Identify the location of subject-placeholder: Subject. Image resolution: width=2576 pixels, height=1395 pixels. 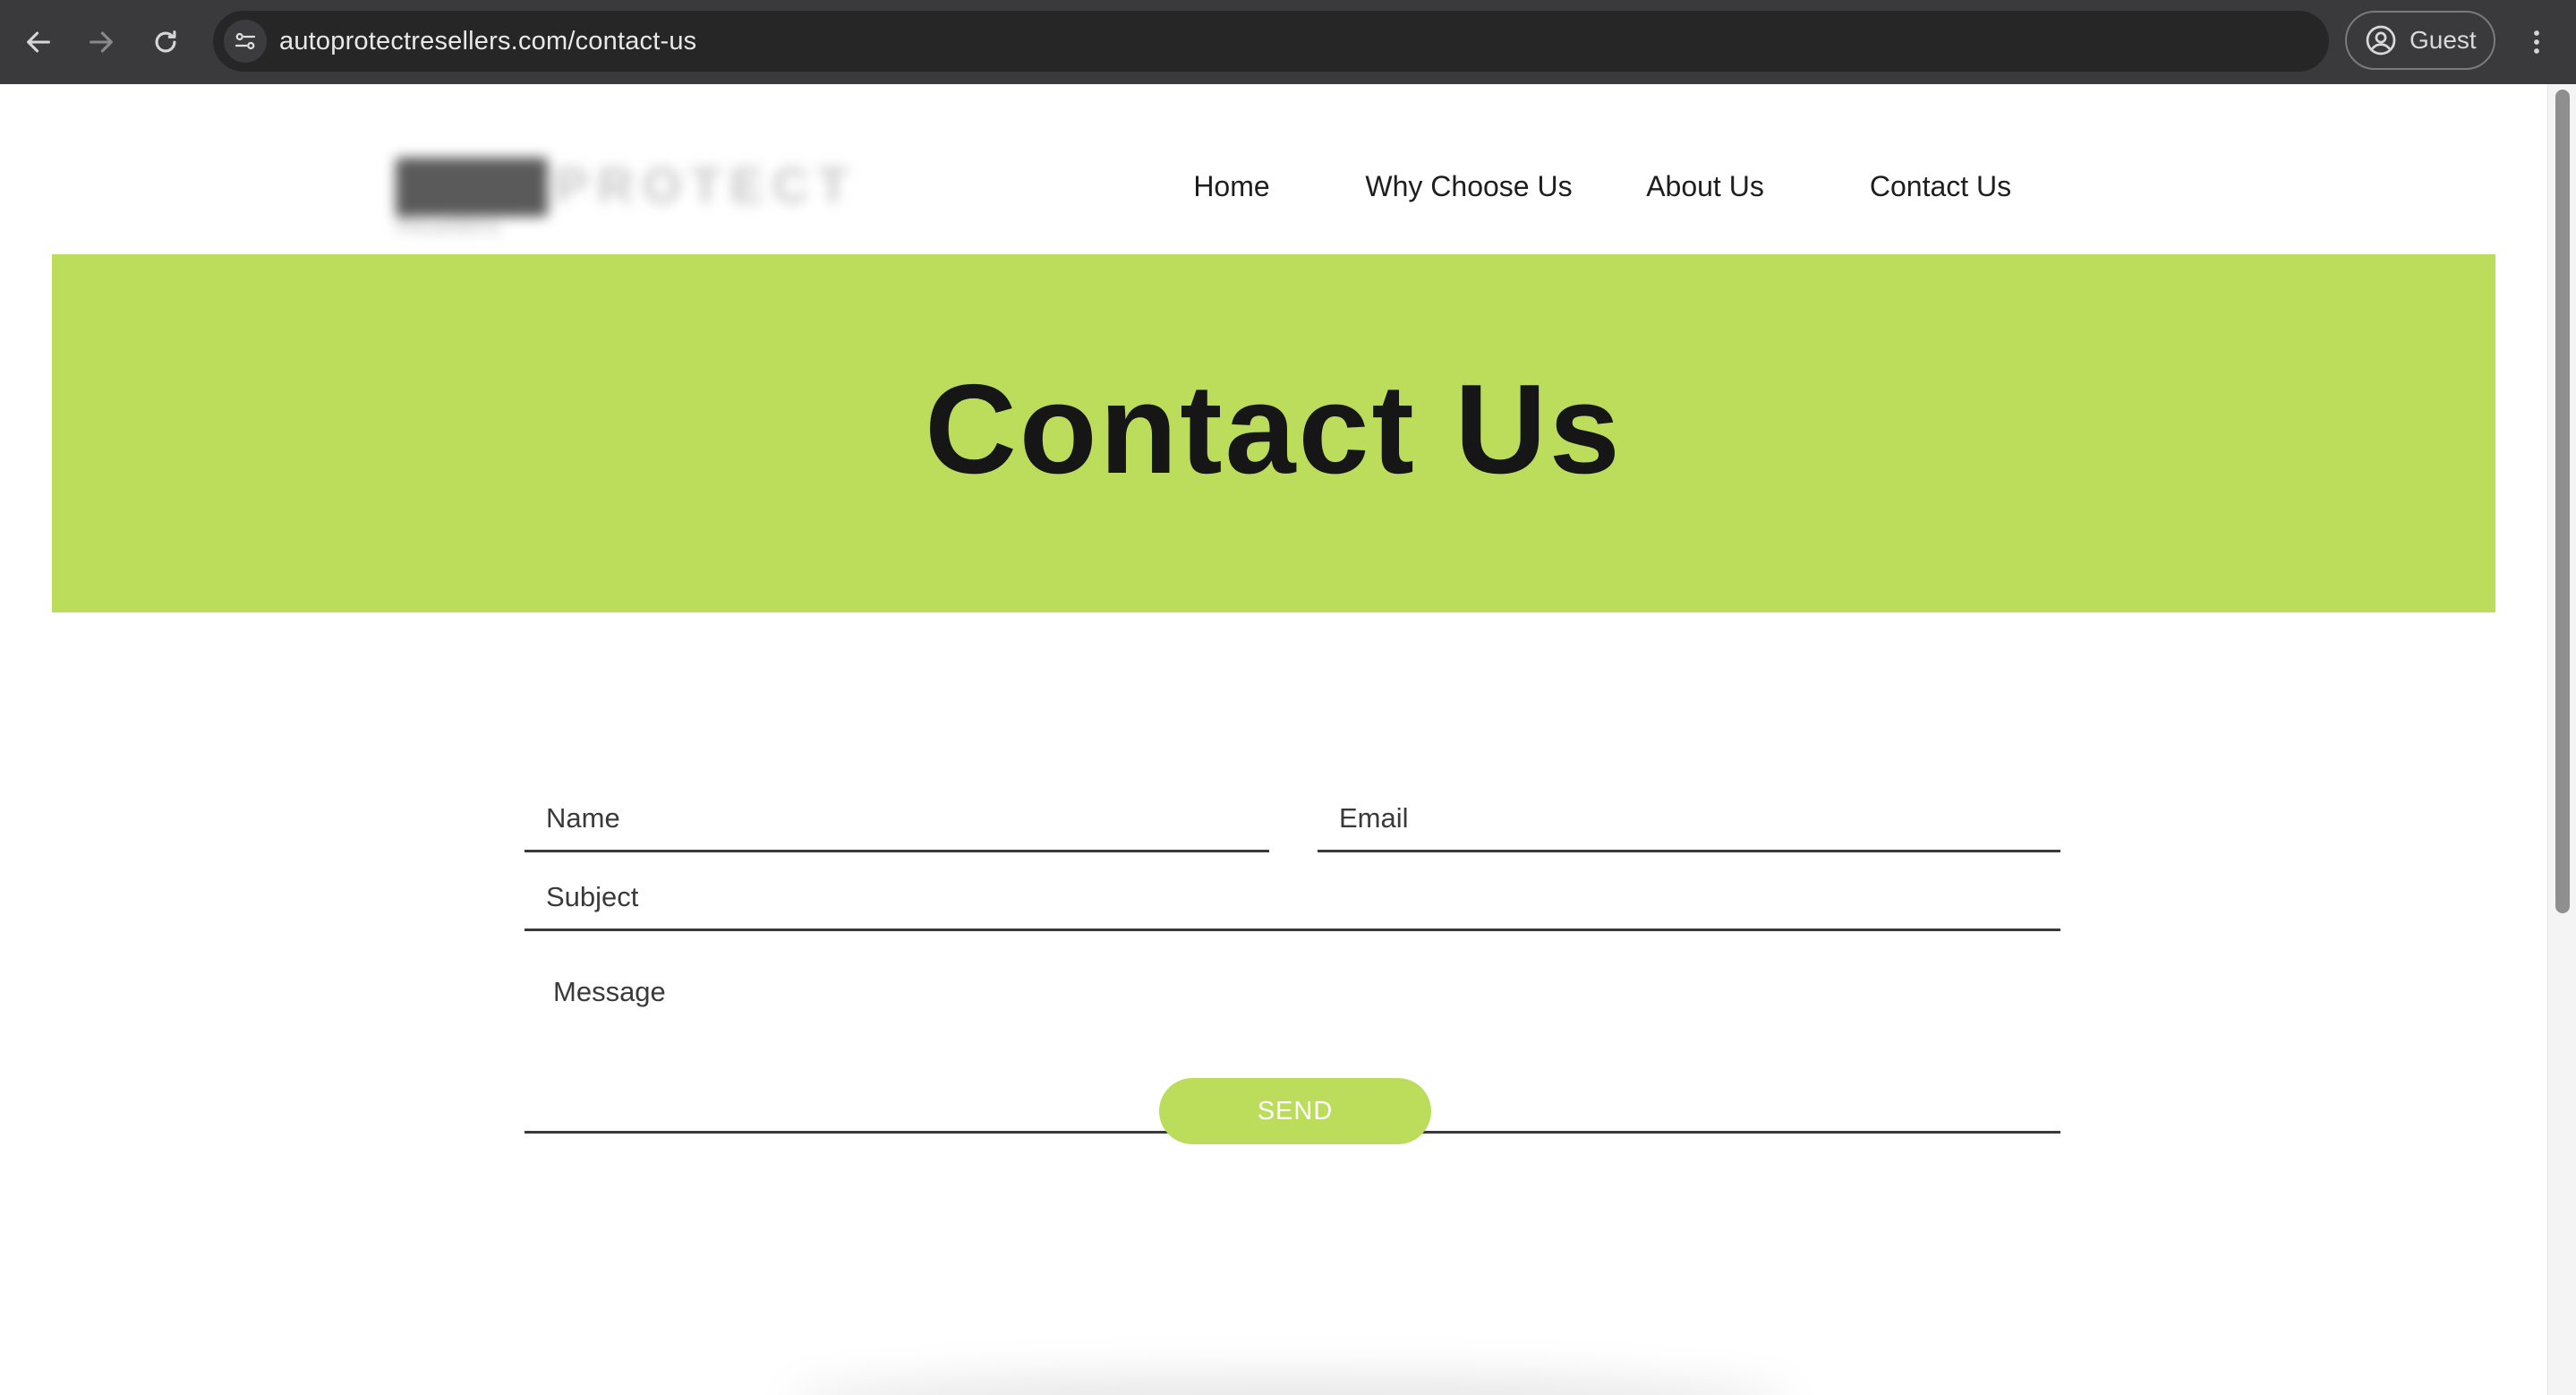
(592, 896).